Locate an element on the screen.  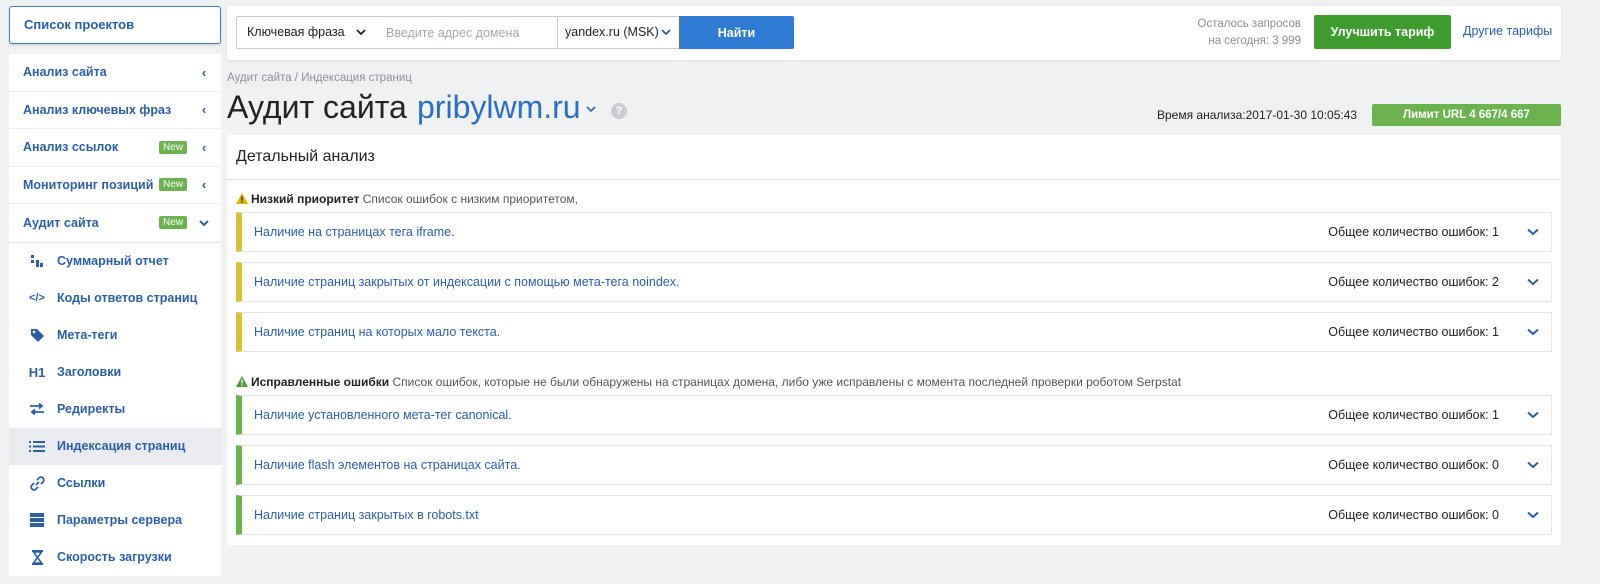
sidebar-item-backlink-analysis: Анализ ссылок New ‹ is located at coordinates (115, 148).